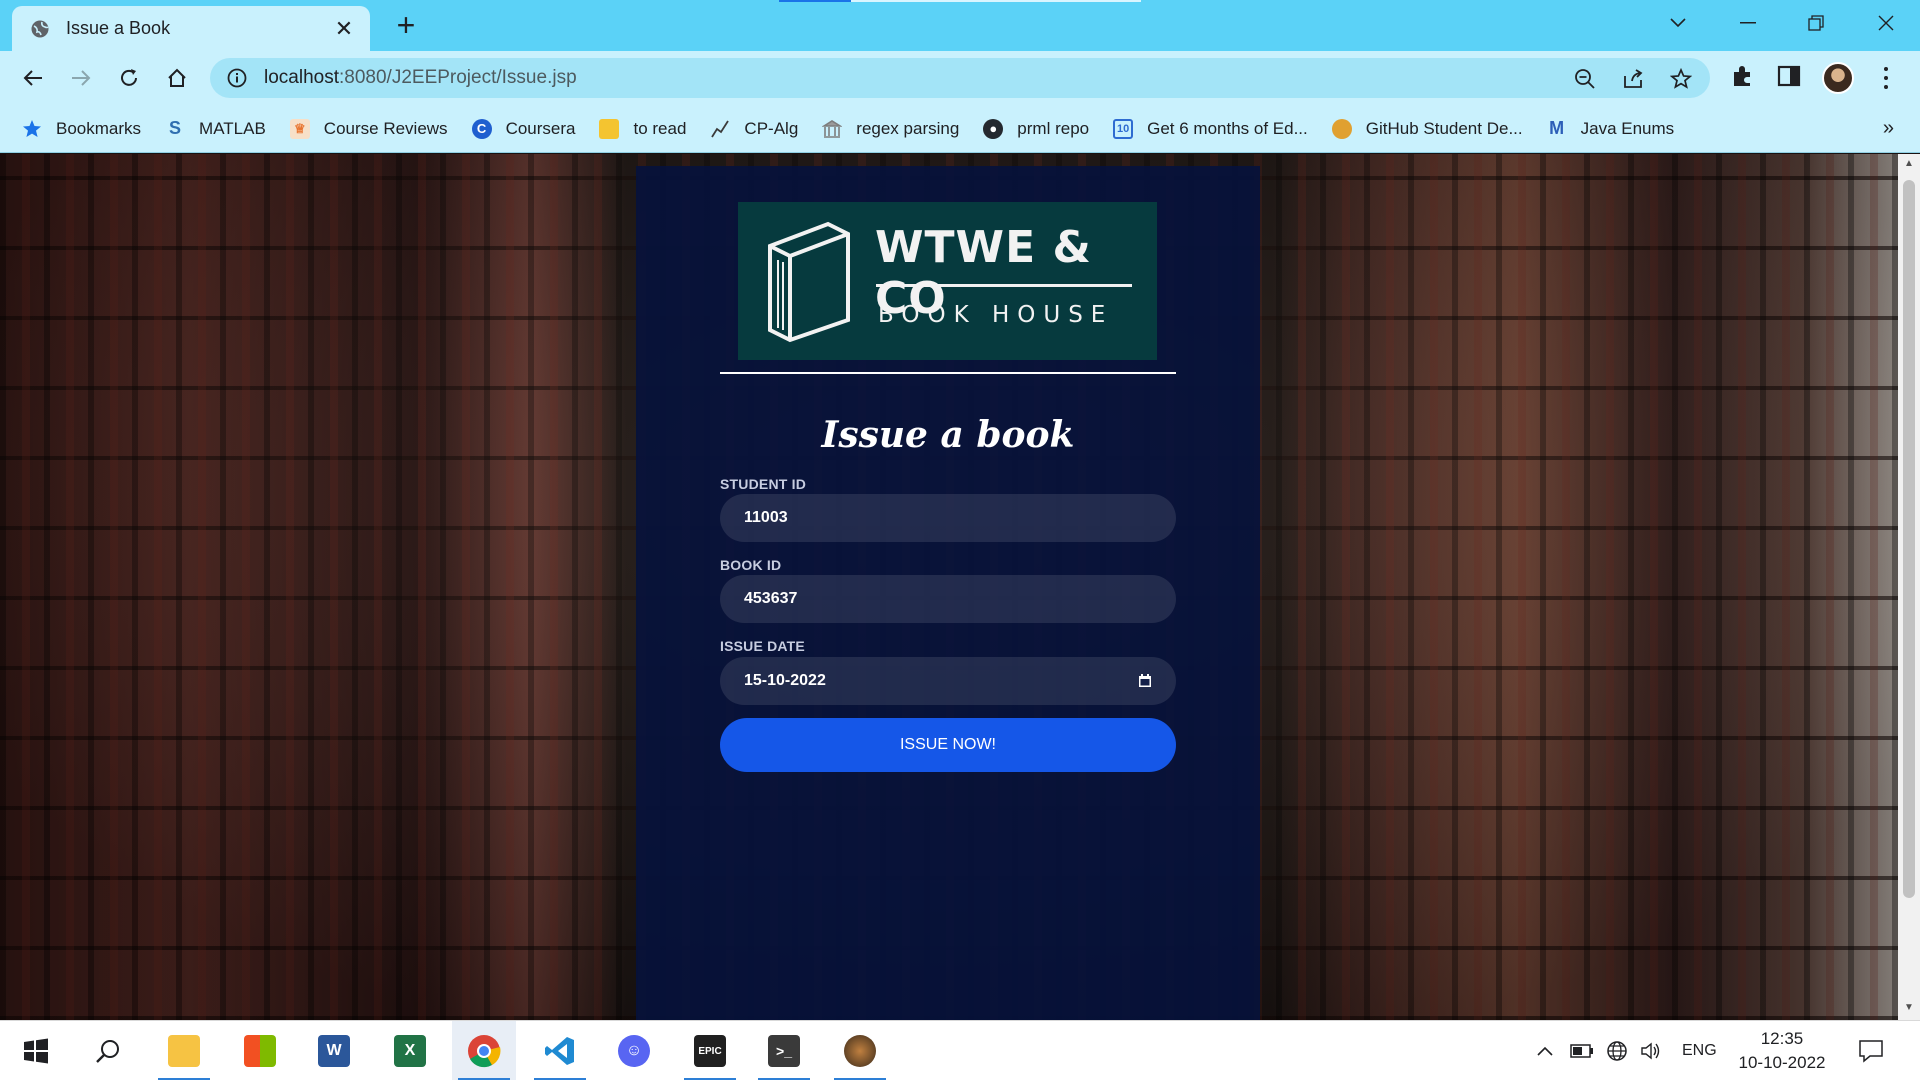  What do you see at coordinates (334, 1050) in the screenshot?
I see `taskbar-word: W` at bounding box center [334, 1050].